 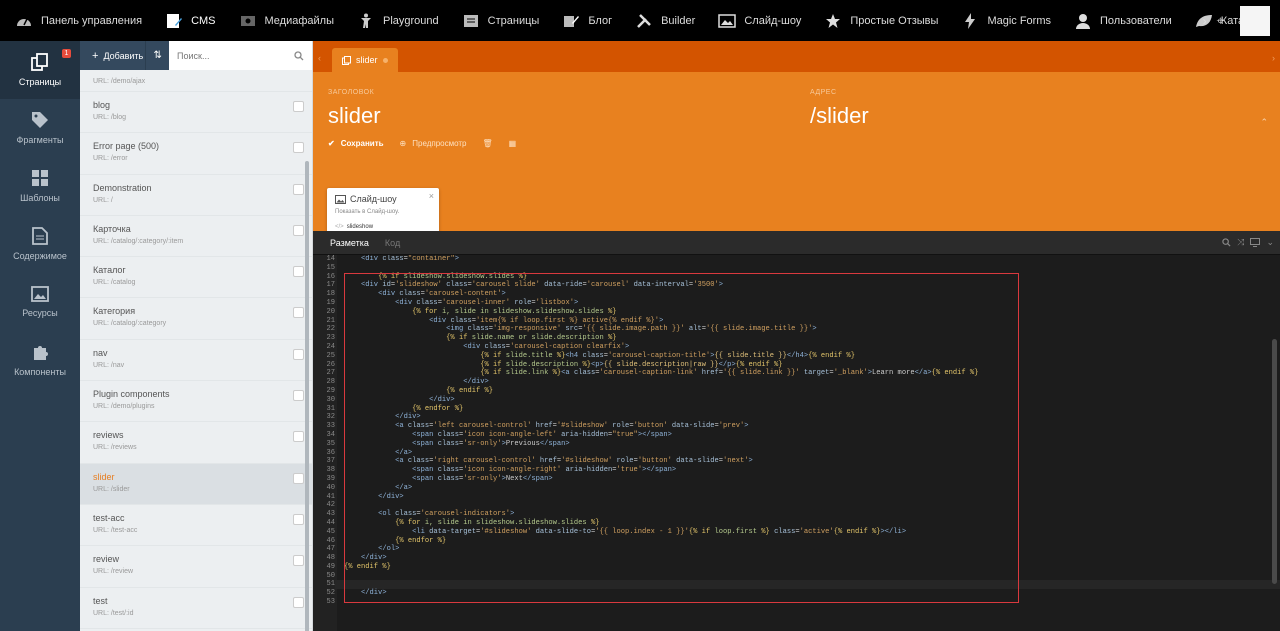 What do you see at coordinates (1005, 20) in the screenshot?
I see `nav-item-bolt: Magic Forms` at bounding box center [1005, 20].